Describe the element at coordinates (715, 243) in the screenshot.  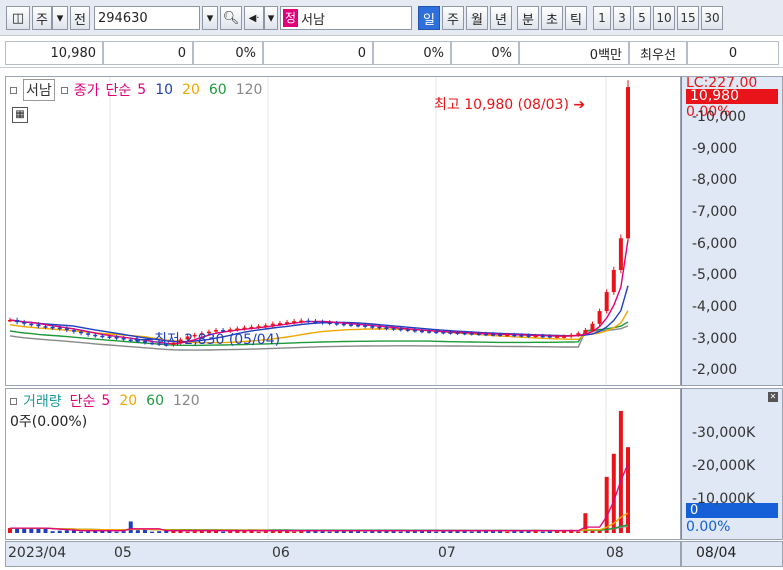
I see `price-tick: -6,000` at that location.